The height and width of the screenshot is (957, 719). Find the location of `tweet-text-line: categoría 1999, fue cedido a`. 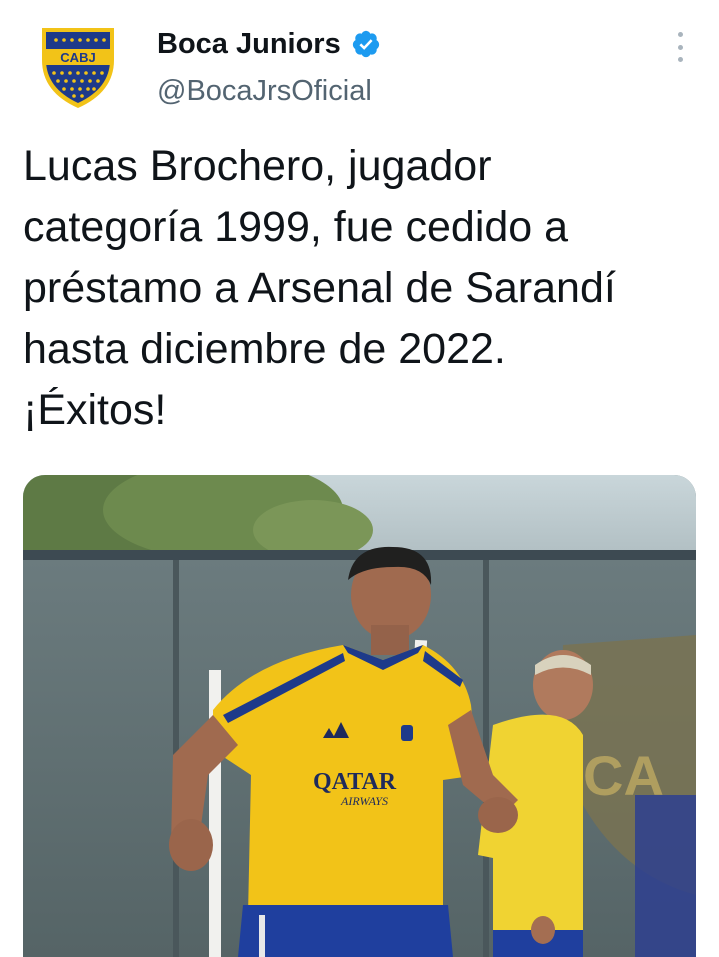

tweet-text-line: categoría 1999, fue cedido a is located at coordinates (296, 227).